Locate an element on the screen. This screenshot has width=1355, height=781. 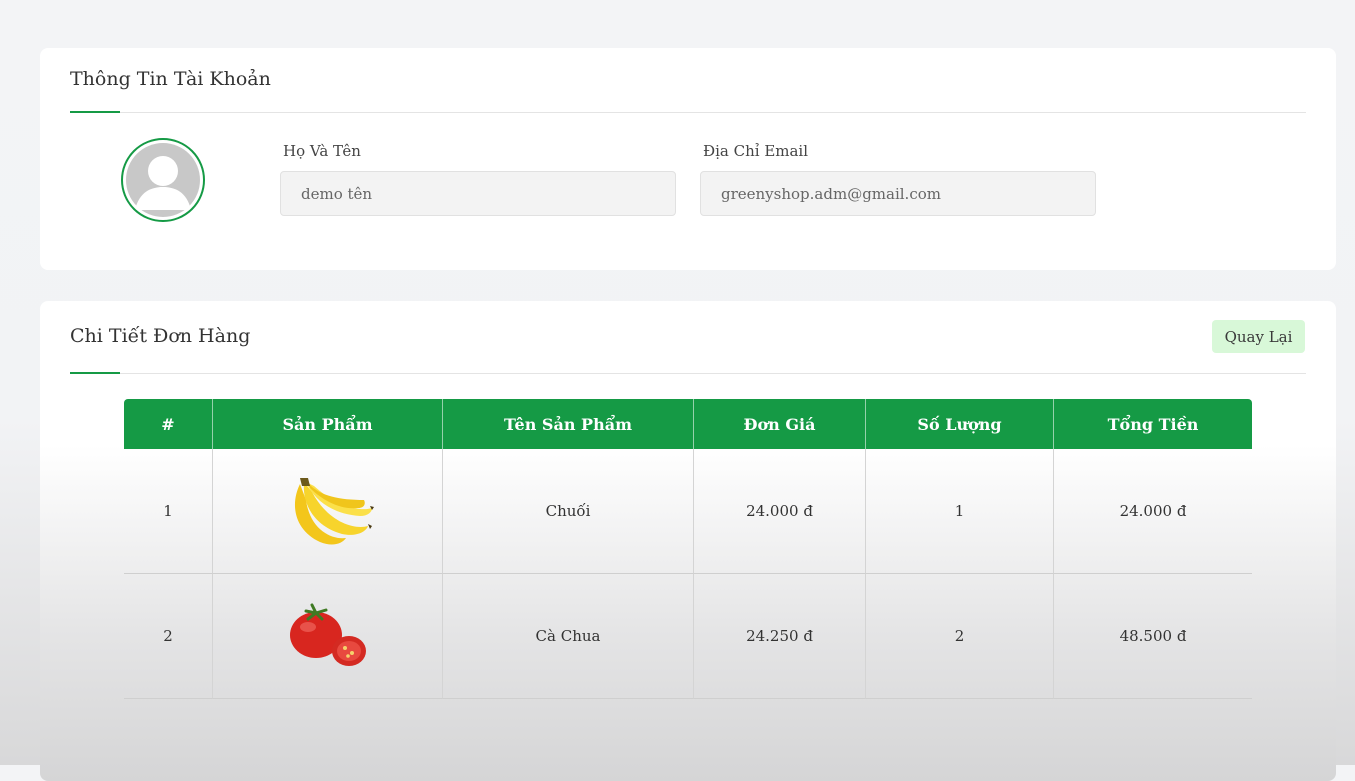
quantity: 2 is located at coordinates (960, 636).